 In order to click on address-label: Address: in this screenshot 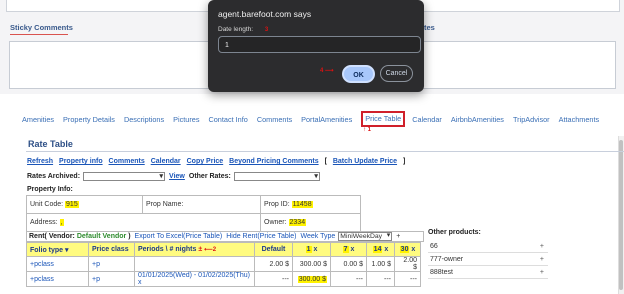, I will do `click(44, 222)`.